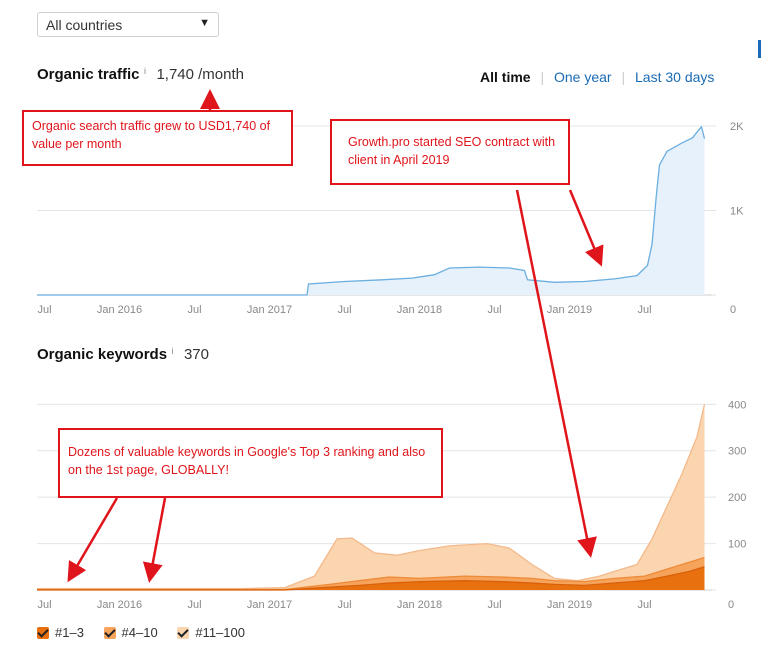 The image size is (768, 661). Describe the element at coordinates (128, 24) in the screenshot. I see `country-select: All countries ▼` at that location.